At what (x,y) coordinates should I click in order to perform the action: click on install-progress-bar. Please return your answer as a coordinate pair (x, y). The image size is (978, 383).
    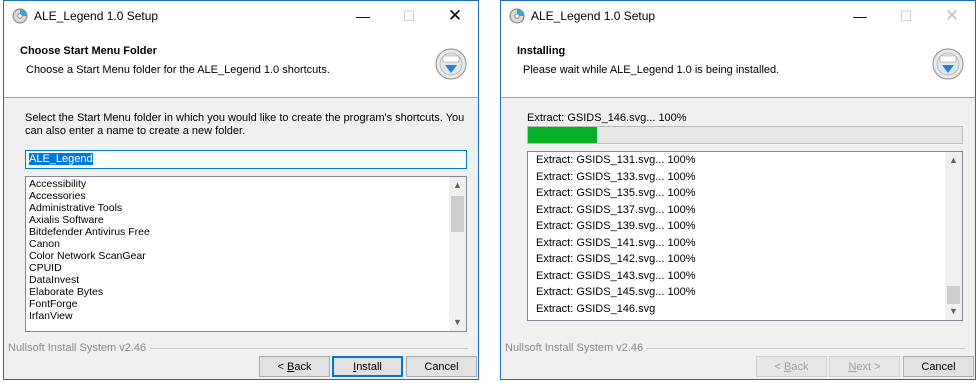
    Looking at the image, I should click on (745, 135).